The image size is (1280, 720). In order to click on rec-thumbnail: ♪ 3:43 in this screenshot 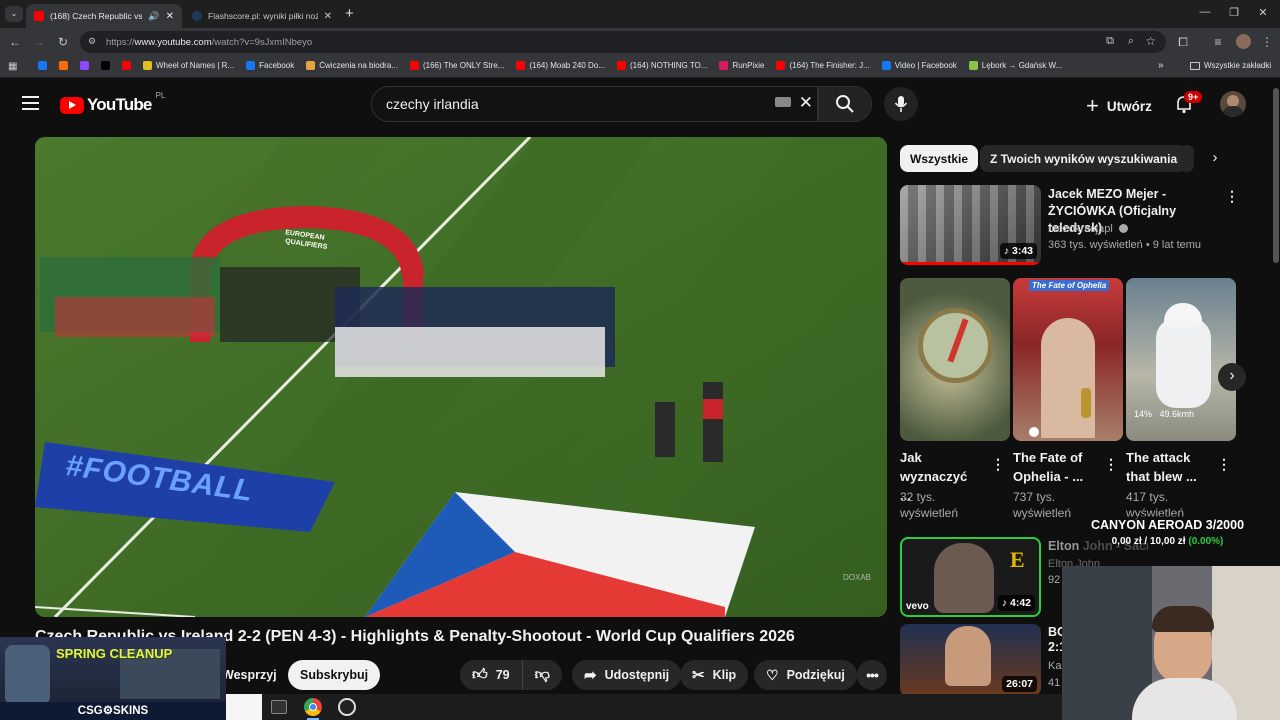, I will do `click(970, 225)`.